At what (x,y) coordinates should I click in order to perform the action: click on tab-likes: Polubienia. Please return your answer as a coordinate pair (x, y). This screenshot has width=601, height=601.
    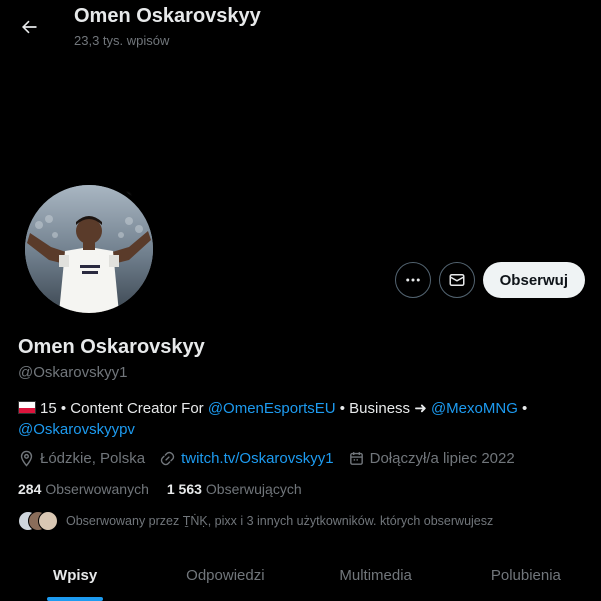
    Looking at the image, I should click on (526, 575).